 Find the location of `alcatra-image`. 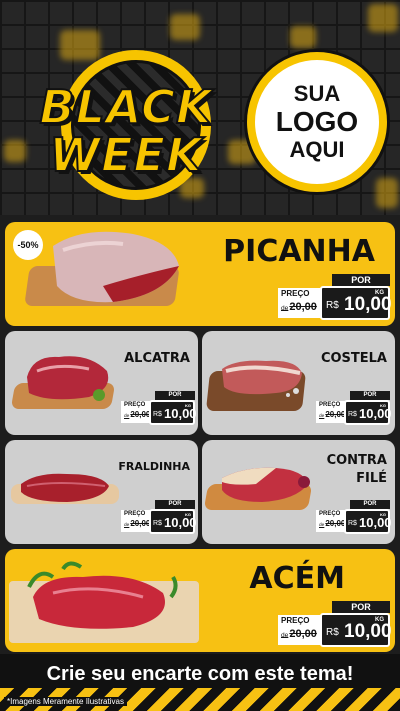

alcatra-image is located at coordinates (68, 378).